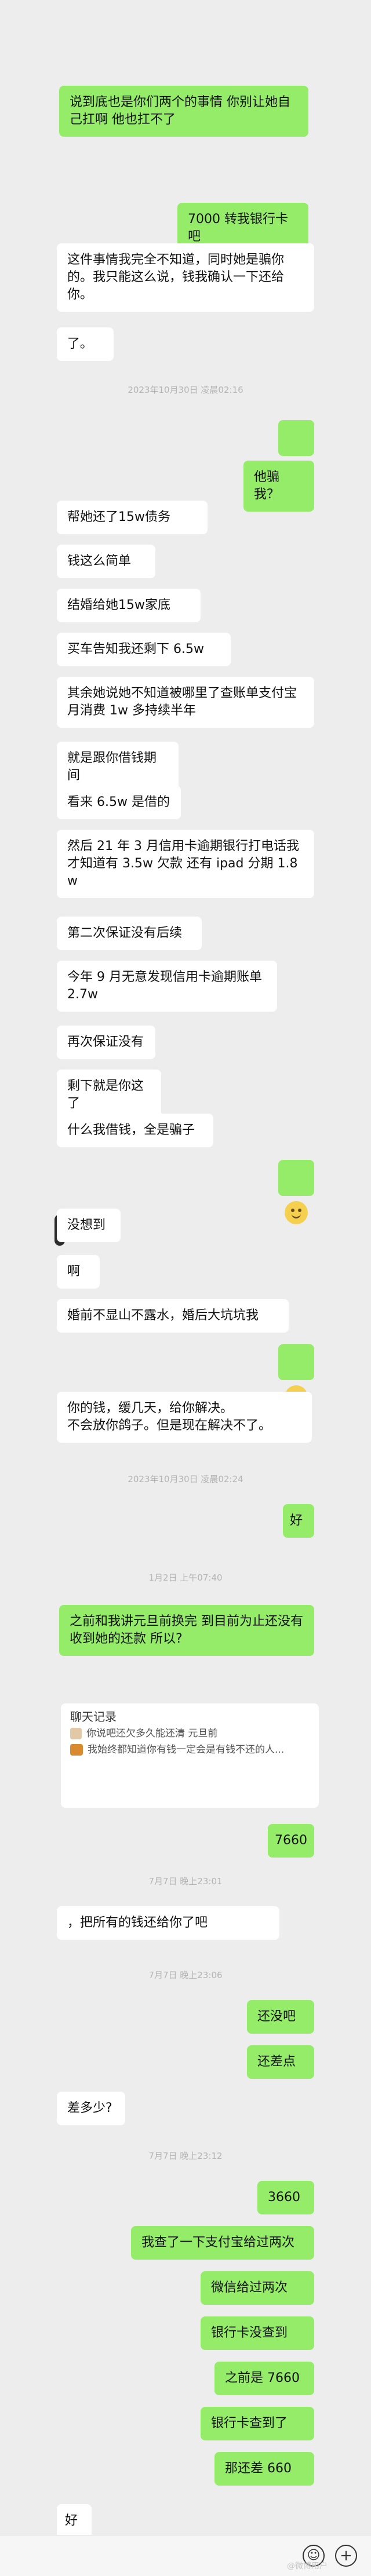 The height and width of the screenshot is (2576, 371). Describe the element at coordinates (257, 2333) in the screenshot. I see `message-sent: 银行卡没查到` at that location.